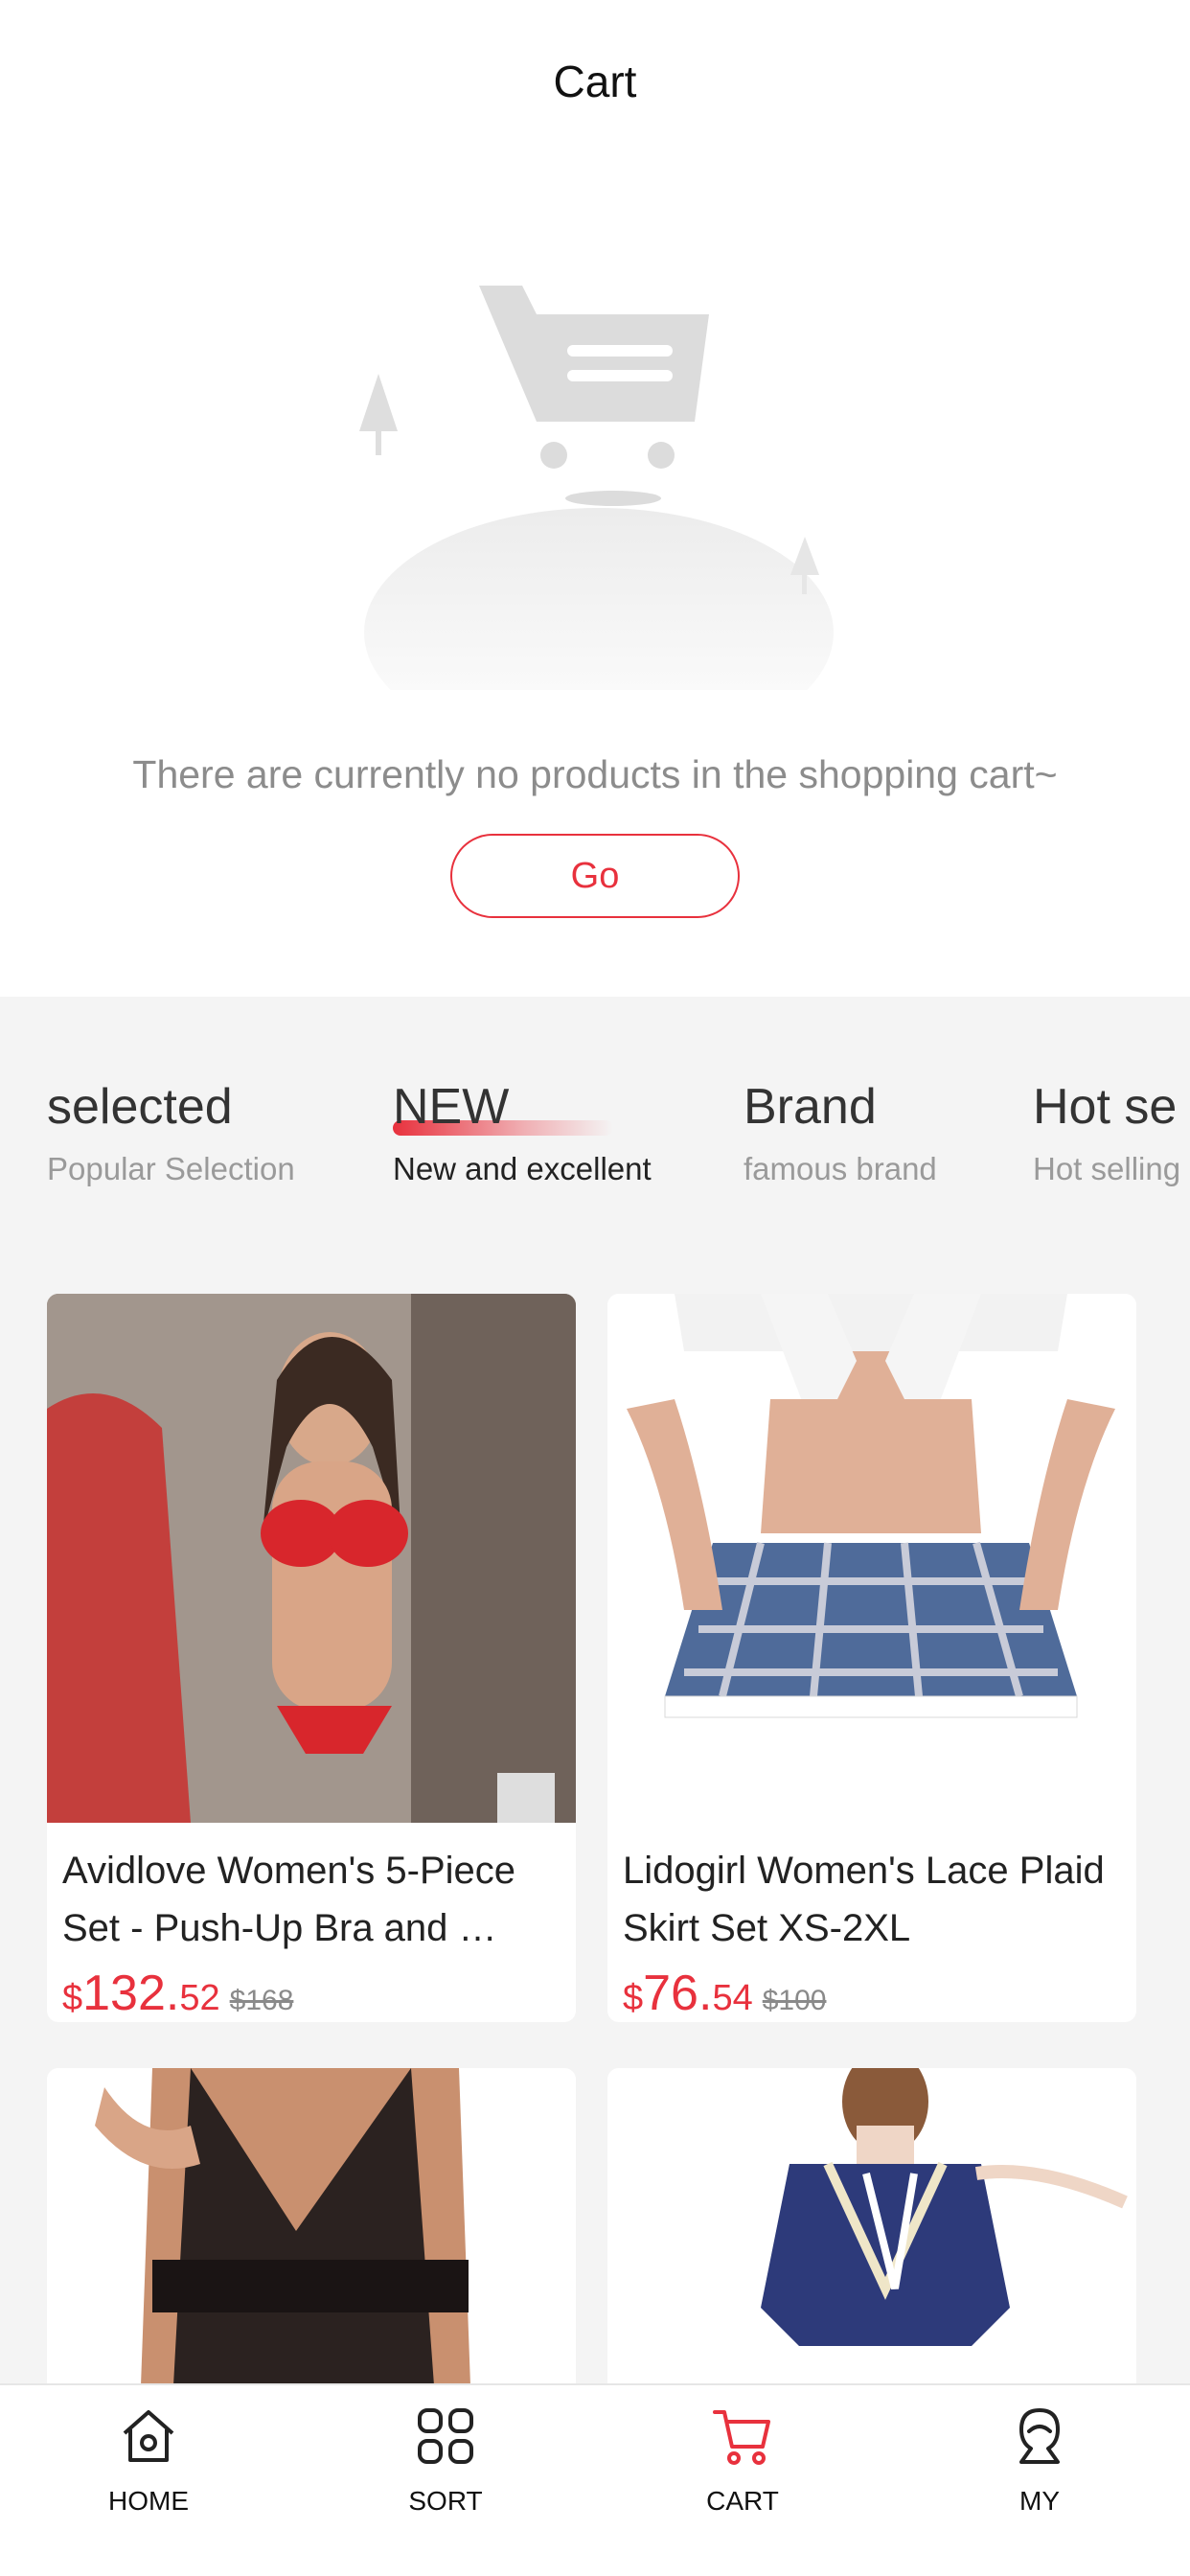  What do you see at coordinates (171, 1168) in the screenshot?
I see `tab-subtitle: Popular Selection` at bounding box center [171, 1168].